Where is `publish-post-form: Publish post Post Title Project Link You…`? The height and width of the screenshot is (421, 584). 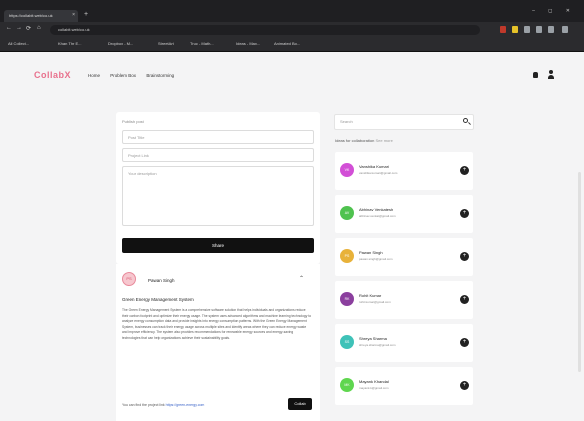 publish-post-form: Publish post Post Title Project Link You… is located at coordinates (218, 188).